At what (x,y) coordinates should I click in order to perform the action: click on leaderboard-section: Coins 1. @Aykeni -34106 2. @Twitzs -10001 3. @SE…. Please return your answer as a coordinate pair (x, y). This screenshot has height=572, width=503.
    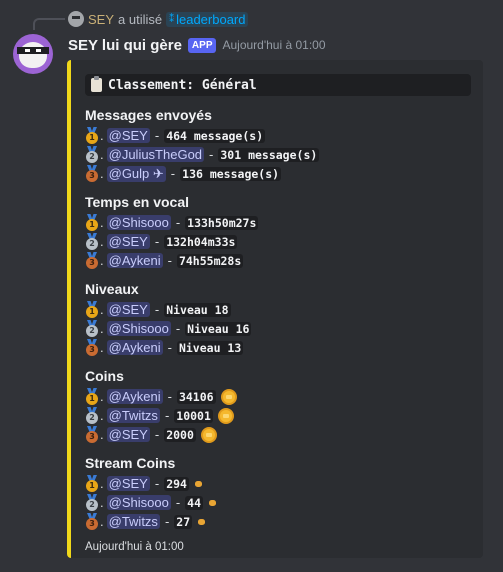
    Looking at the image, I should click on (278, 405).